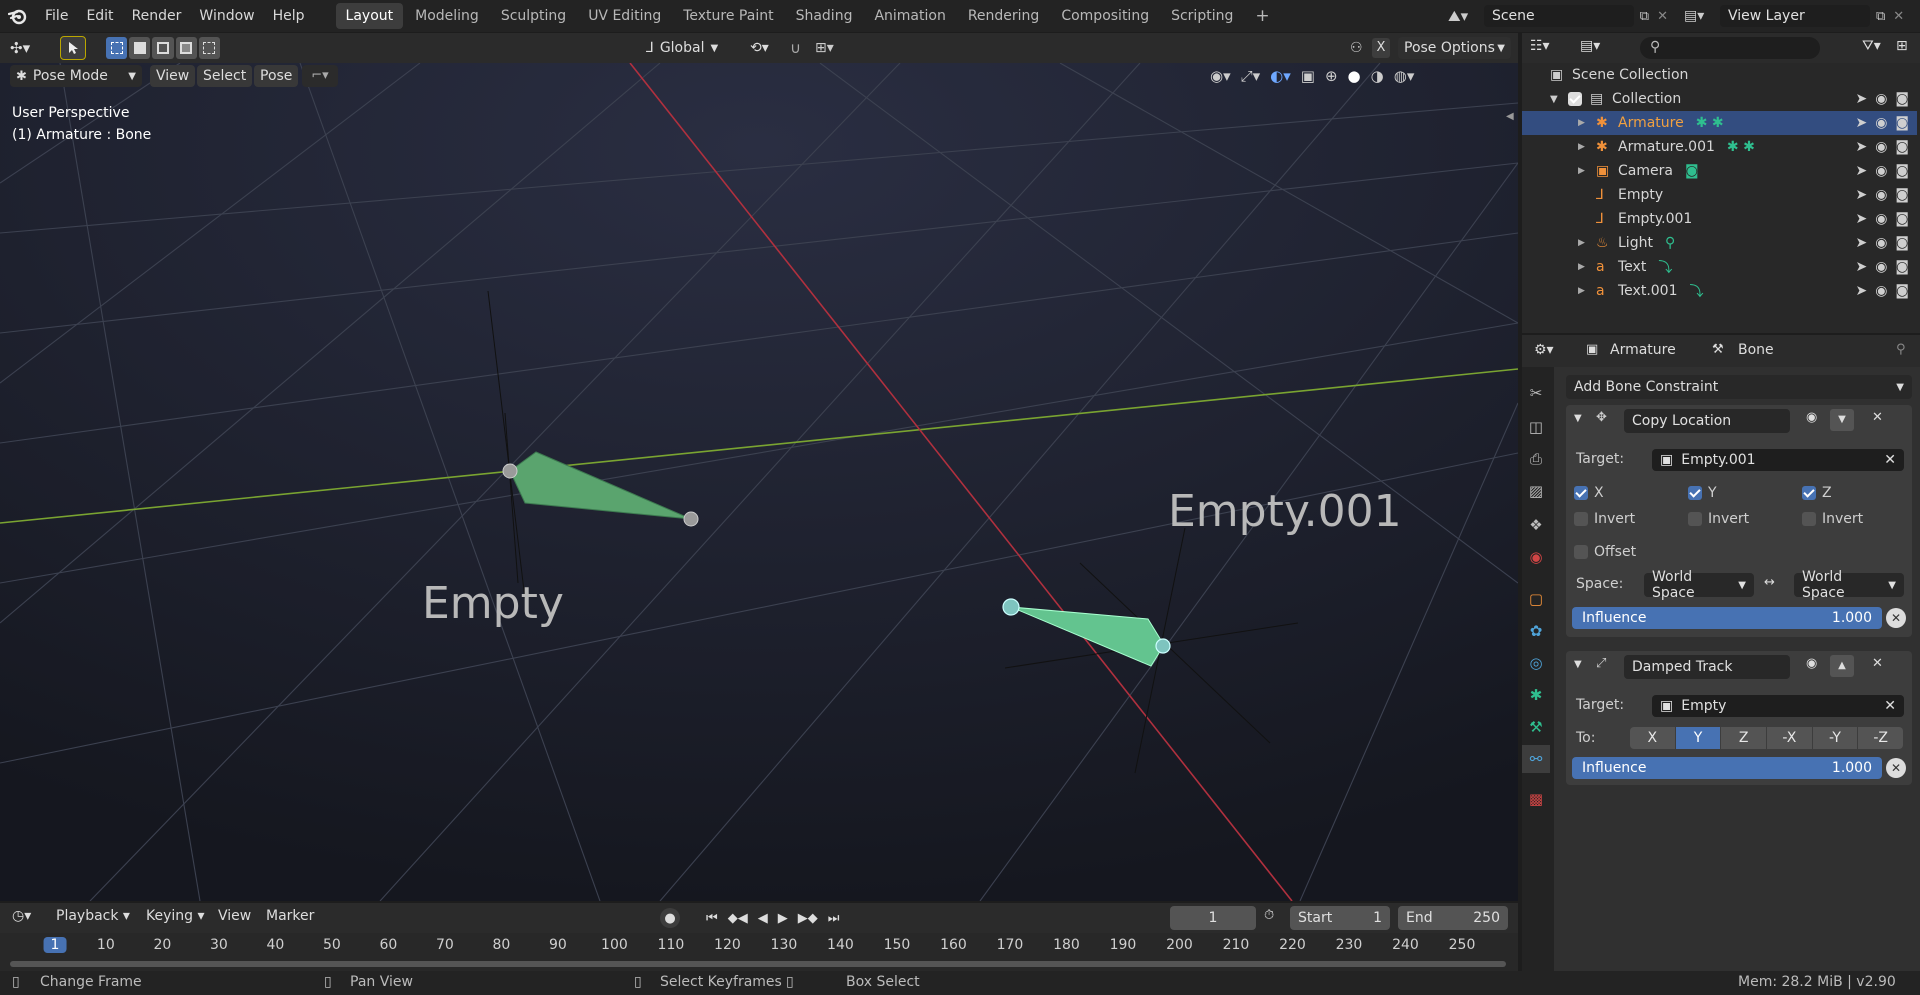  Describe the element at coordinates (1644, 16) in the screenshot. I see `new-scene-icon: ⧉` at that location.